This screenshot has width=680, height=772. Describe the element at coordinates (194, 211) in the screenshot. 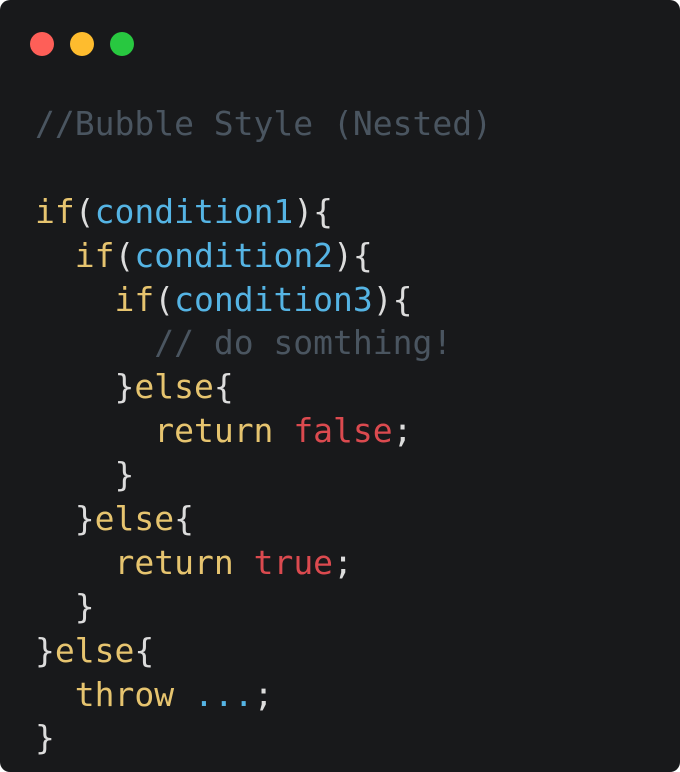

I see `code-token-identifier: condition1` at that location.